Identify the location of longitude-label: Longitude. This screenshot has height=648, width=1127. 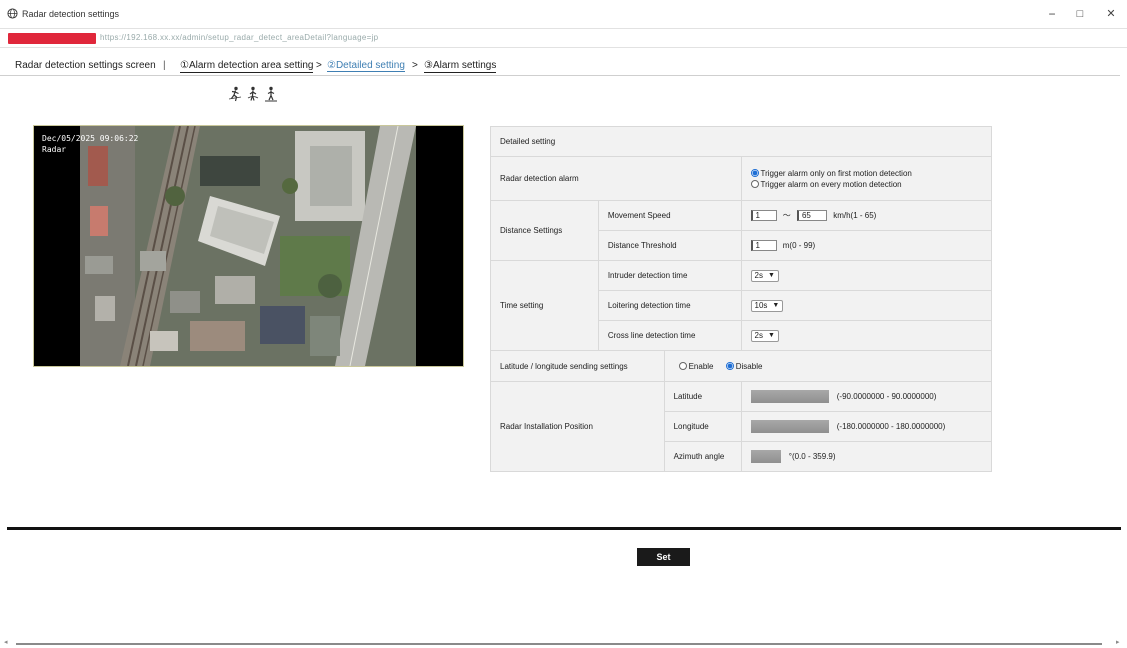
(702, 426).